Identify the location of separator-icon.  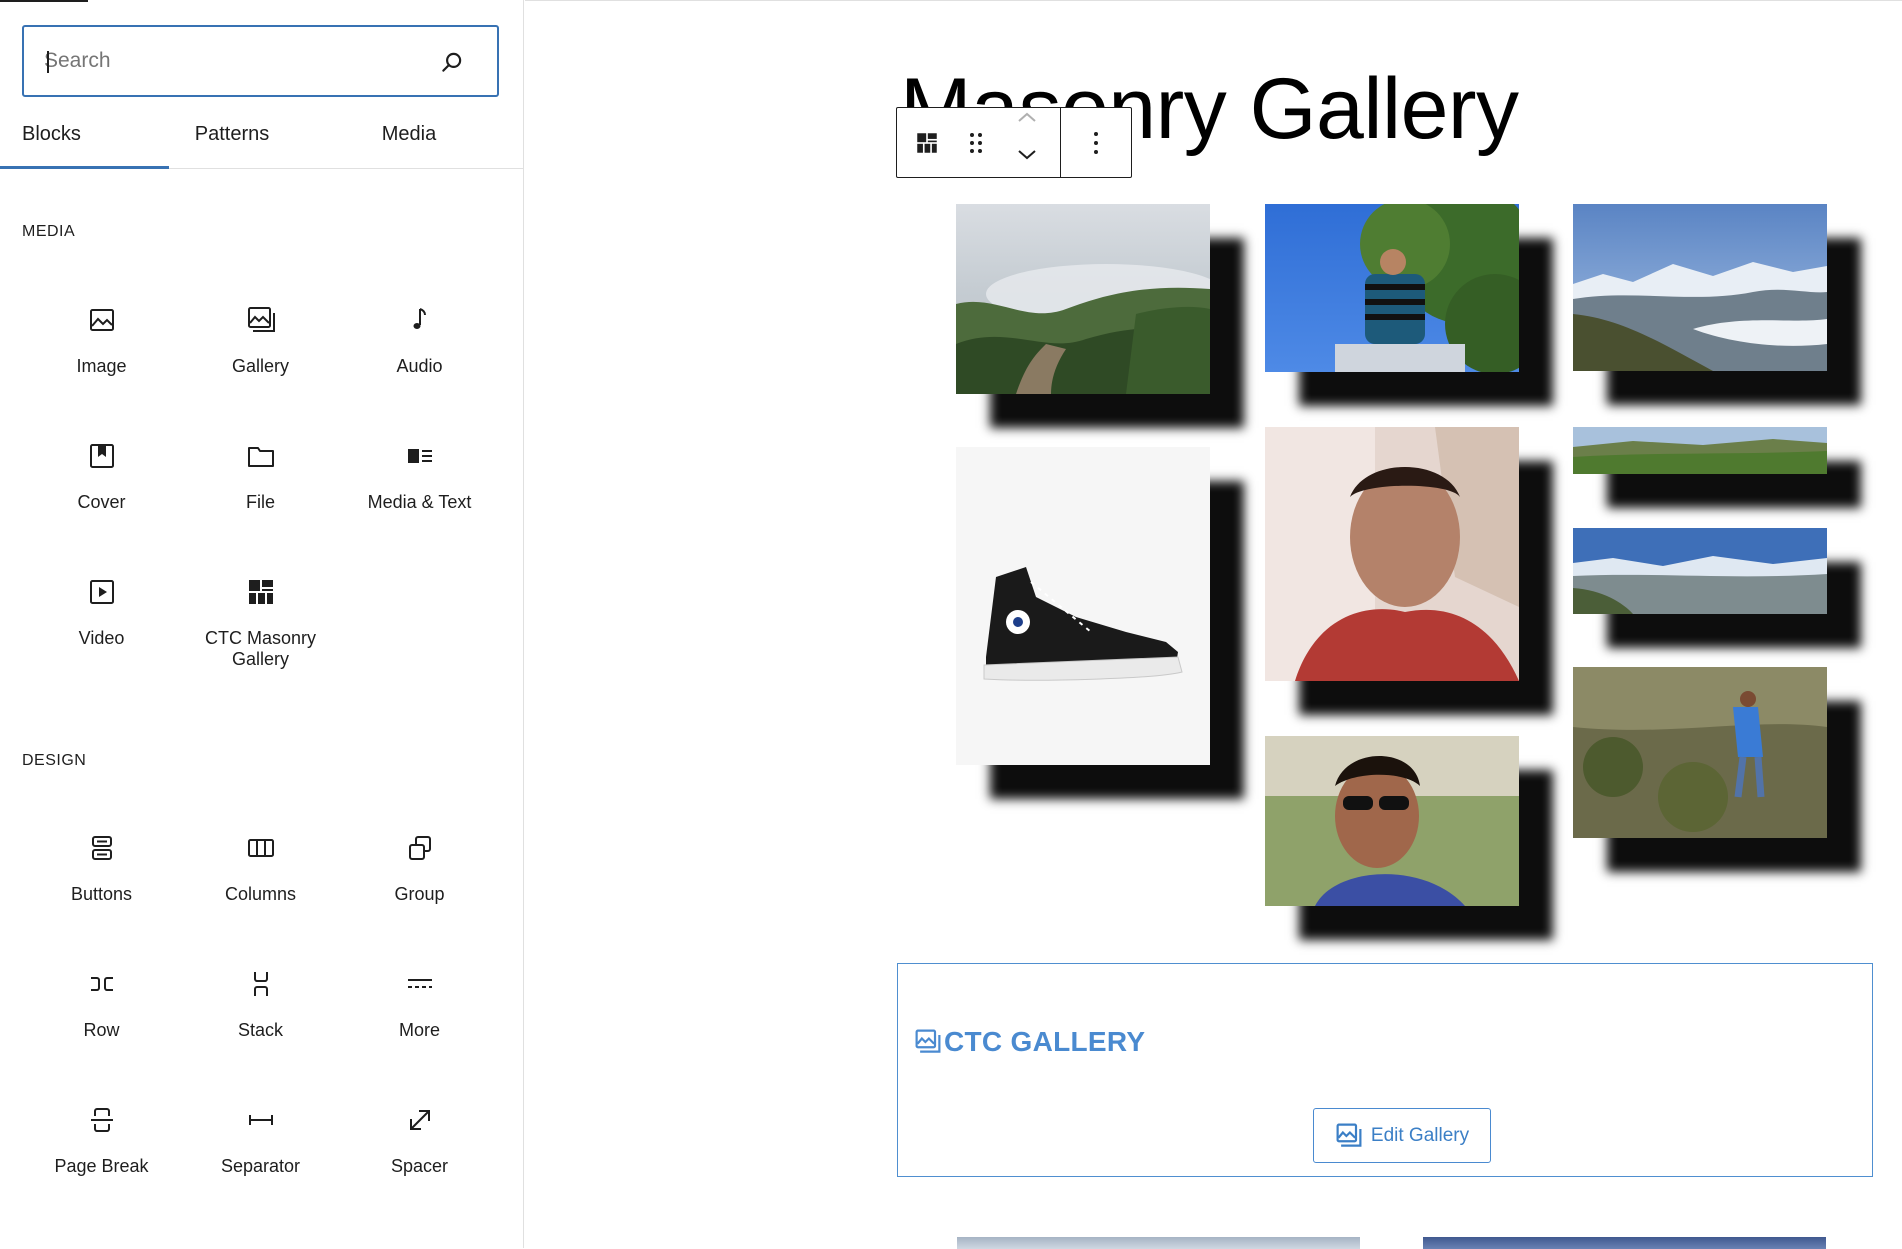
(261, 1120).